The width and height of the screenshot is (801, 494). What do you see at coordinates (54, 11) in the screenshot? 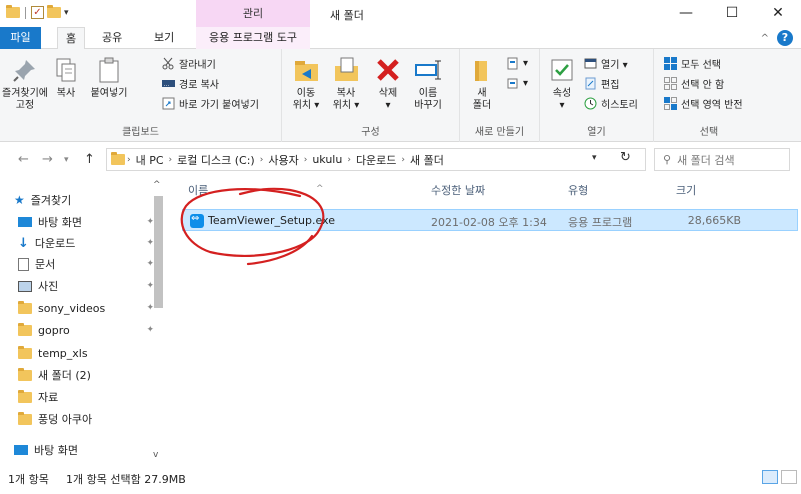
I see `new-folder-icon` at bounding box center [54, 11].